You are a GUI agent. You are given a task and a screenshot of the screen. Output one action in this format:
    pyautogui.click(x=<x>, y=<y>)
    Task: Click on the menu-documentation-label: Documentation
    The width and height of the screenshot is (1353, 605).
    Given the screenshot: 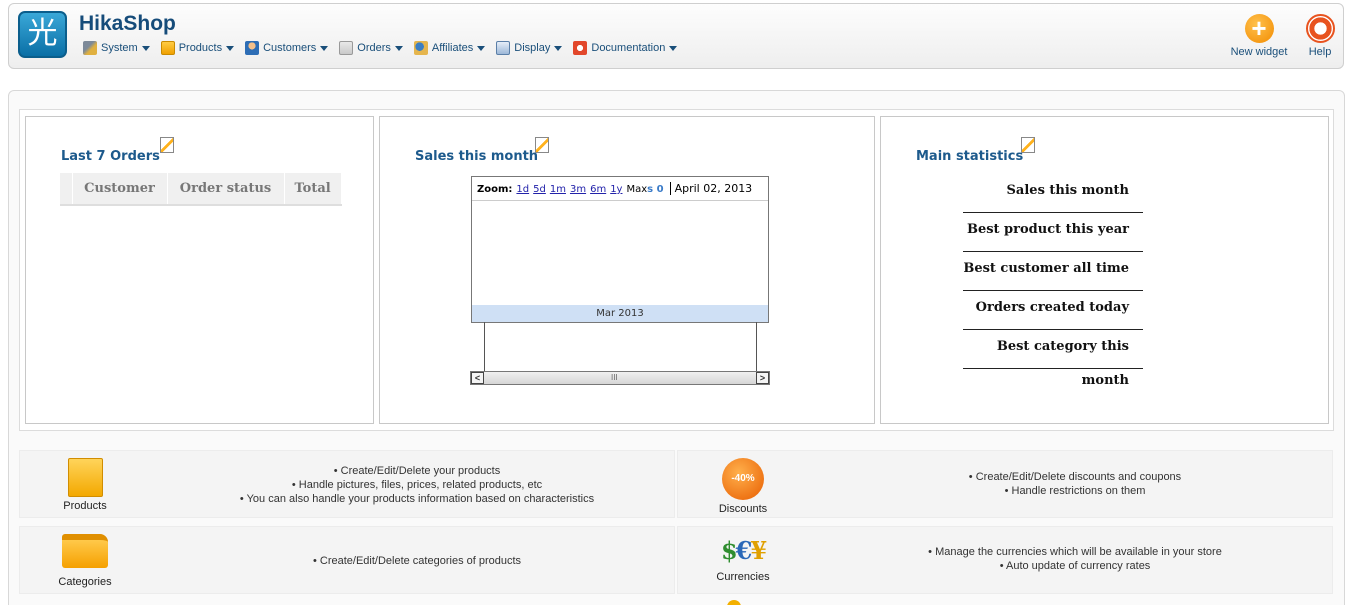 What is the action you would take?
    pyautogui.click(x=628, y=48)
    